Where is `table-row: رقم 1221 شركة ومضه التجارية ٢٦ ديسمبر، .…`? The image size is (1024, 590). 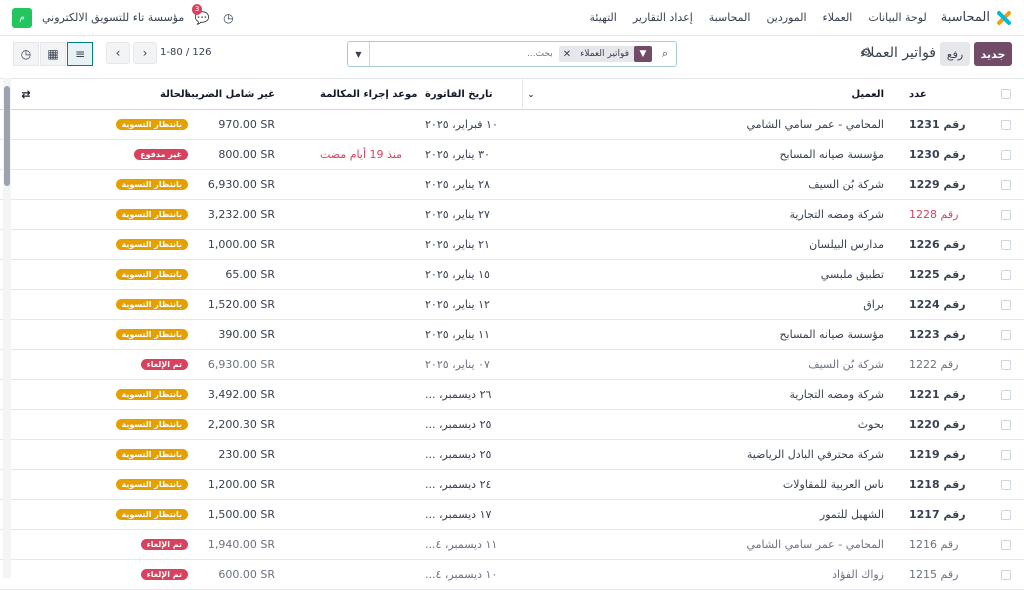 table-row: رقم 1221 شركة ومضه التجارية ٢٦ ديسمبر، .… is located at coordinates (512, 395).